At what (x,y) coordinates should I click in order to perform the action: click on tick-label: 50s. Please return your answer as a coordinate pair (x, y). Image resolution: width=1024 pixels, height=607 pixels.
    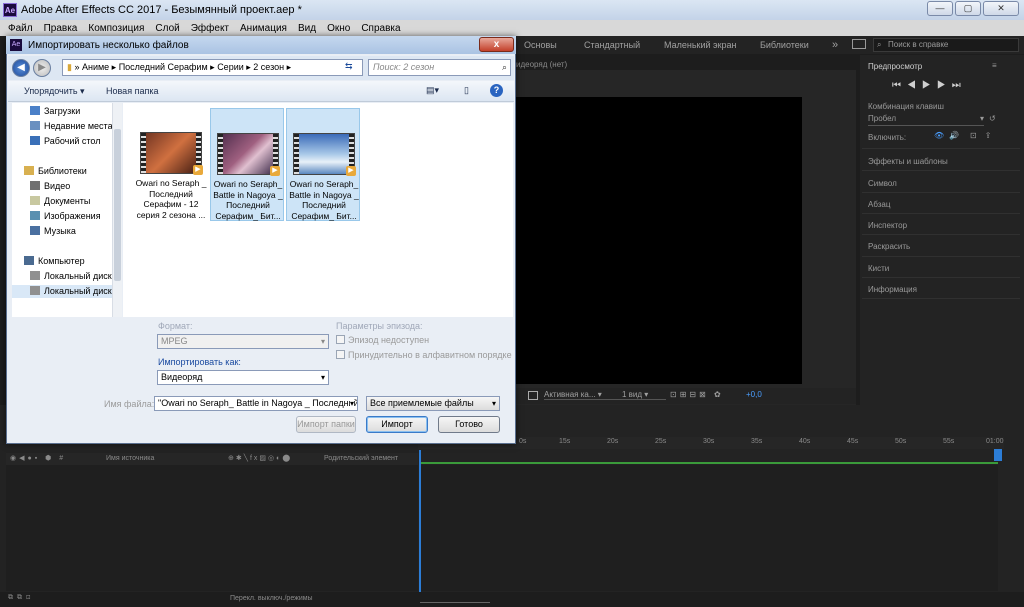
    Looking at the image, I should click on (901, 441).